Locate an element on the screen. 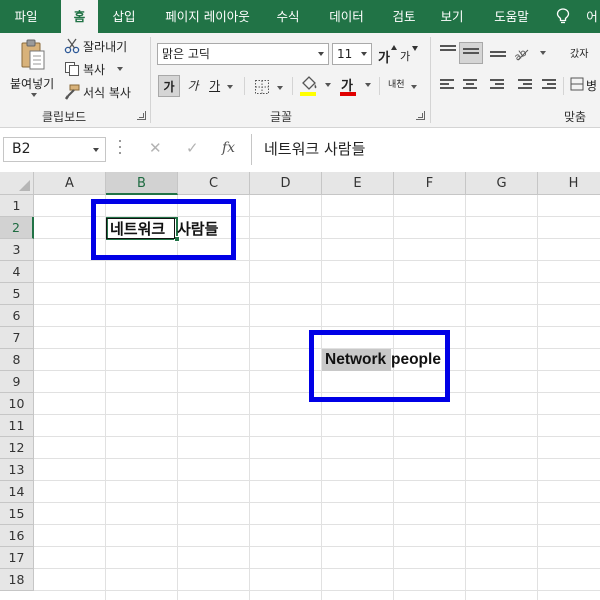  row-header-1: 1 is located at coordinates (17, 206).